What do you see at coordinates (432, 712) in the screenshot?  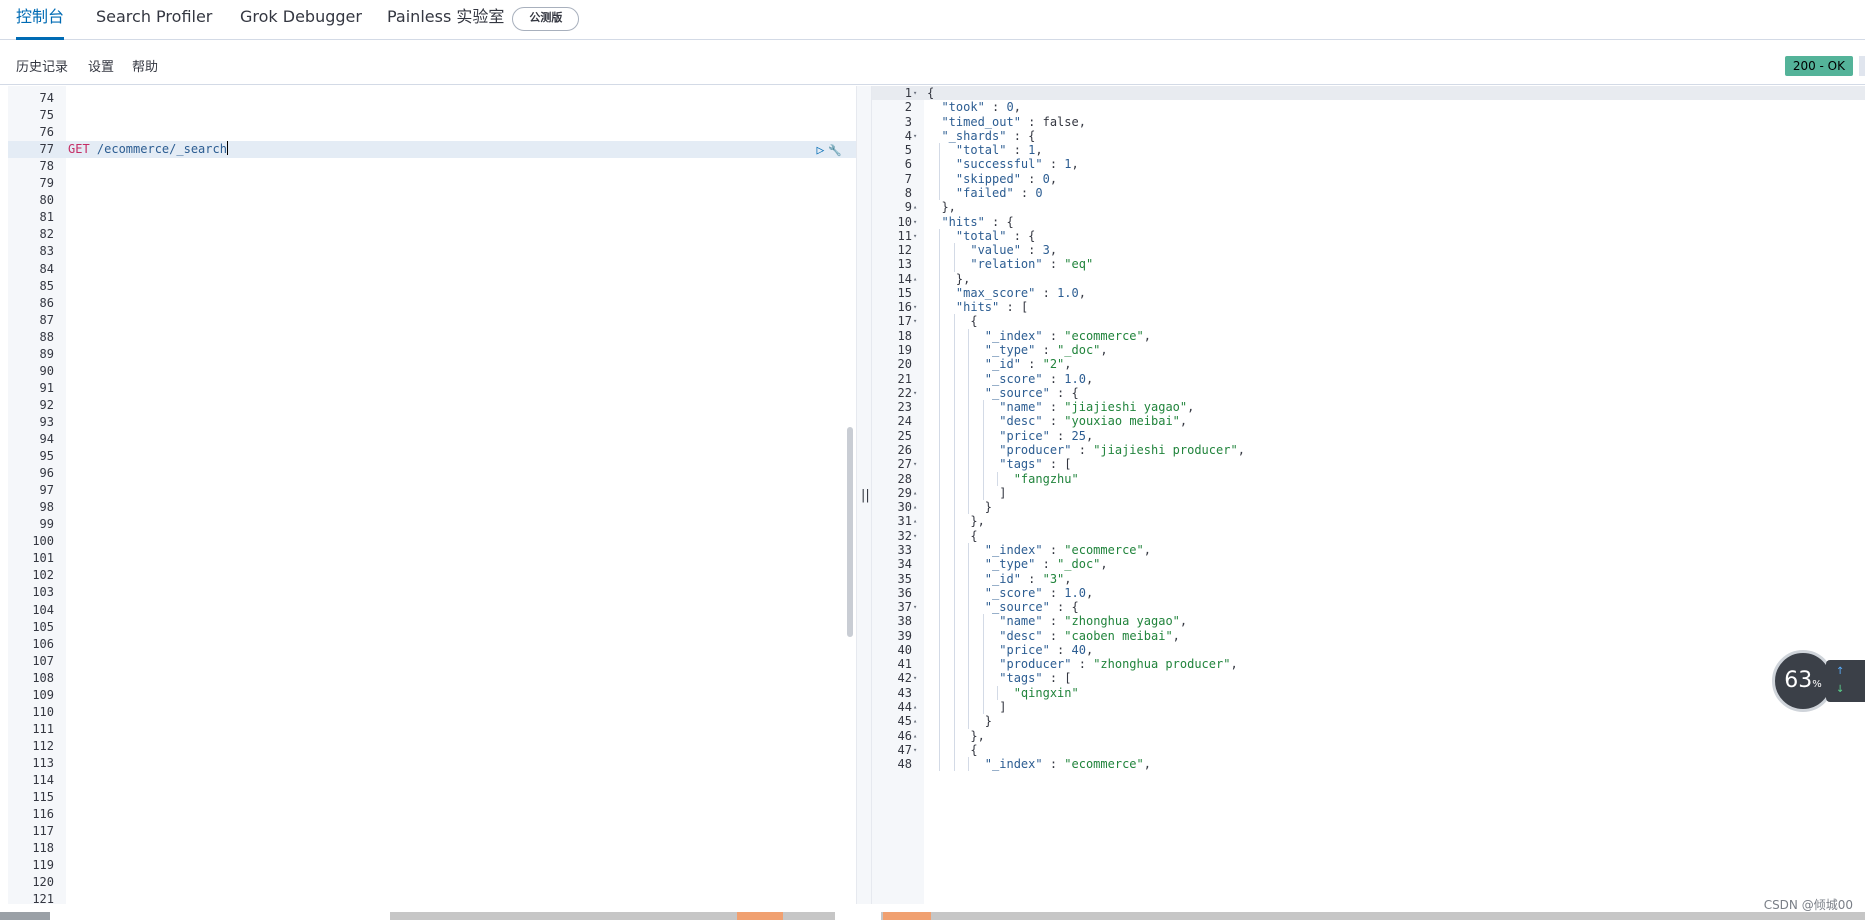 I see `request-line: 110` at bounding box center [432, 712].